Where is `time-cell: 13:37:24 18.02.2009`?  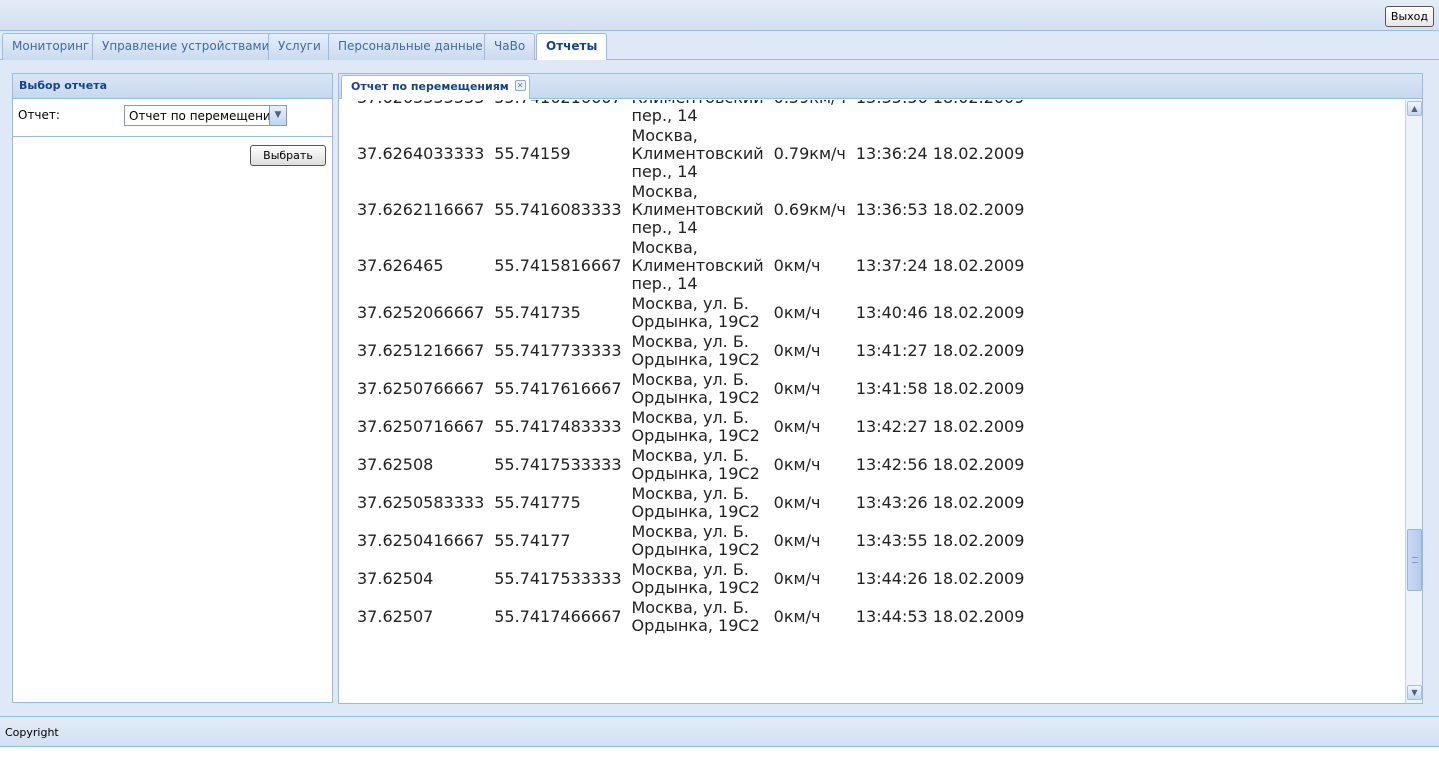
time-cell: 13:37:24 18.02.2009 is located at coordinates (940, 265).